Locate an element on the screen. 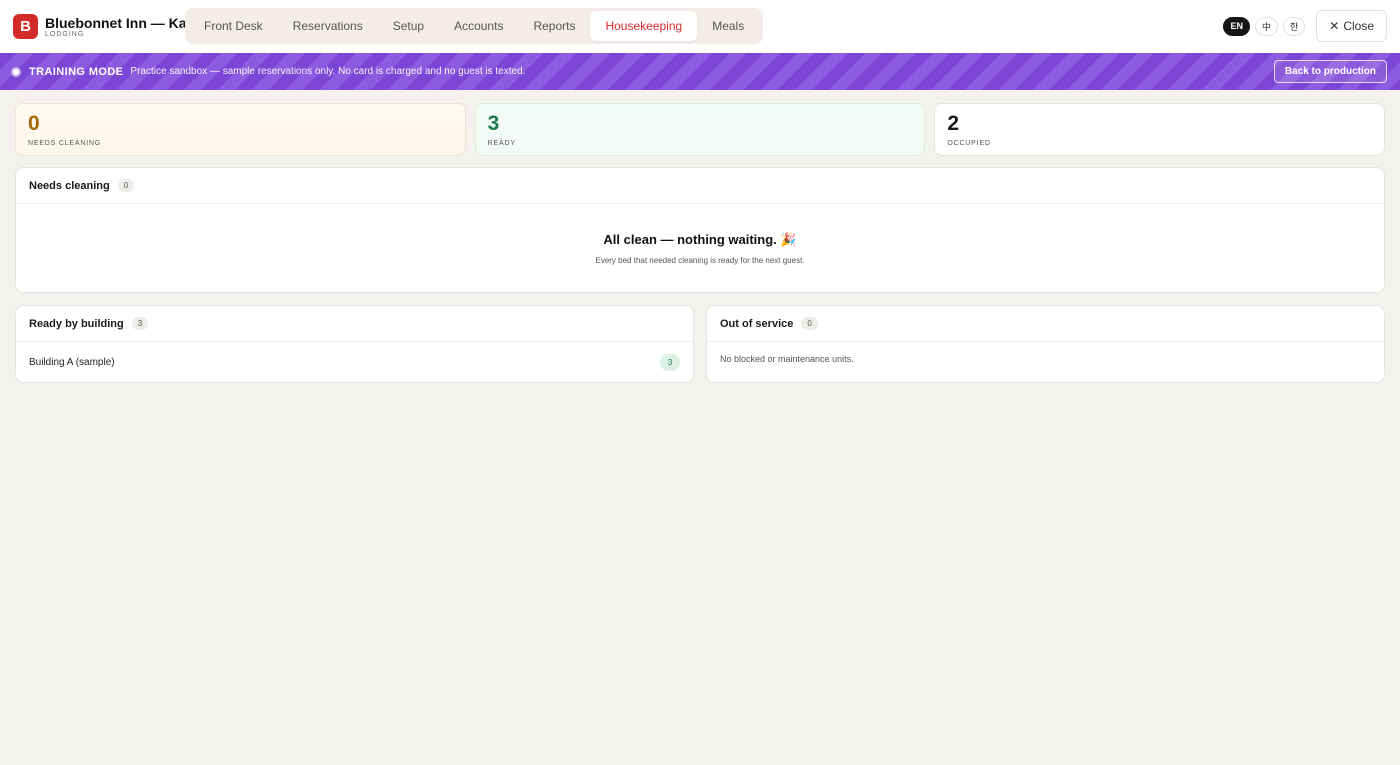  panel-header: Out of service 0 is located at coordinates (1045, 324).